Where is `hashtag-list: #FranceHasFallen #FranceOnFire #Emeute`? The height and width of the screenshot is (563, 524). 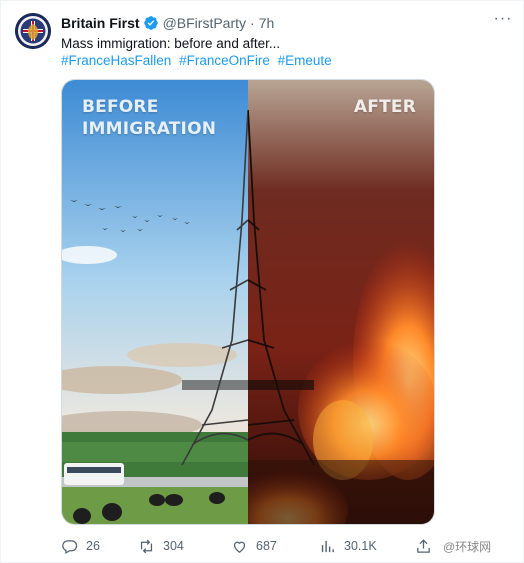 hashtag-list: #FranceHasFallen #FranceOnFire #Emeute is located at coordinates (198, 60).